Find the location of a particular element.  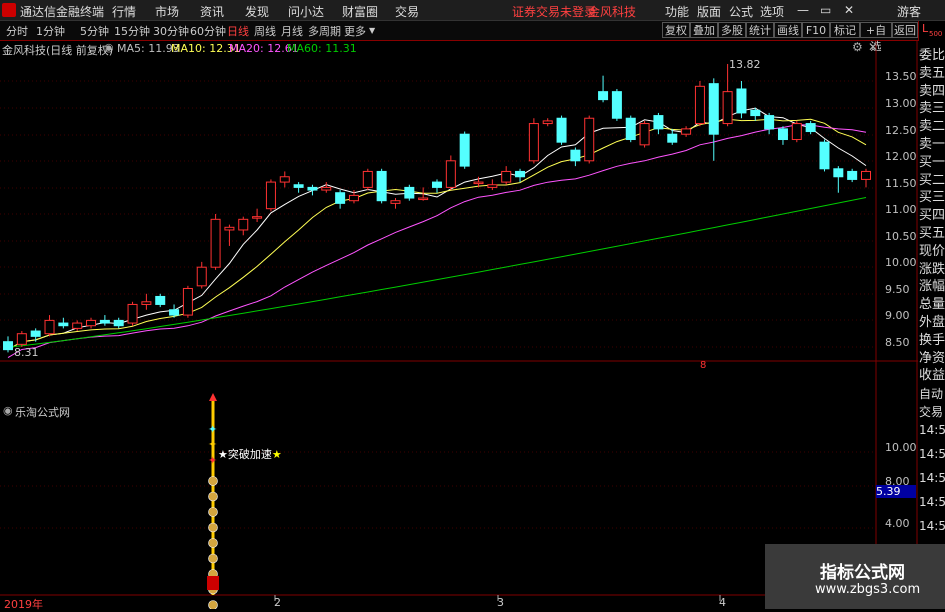

chart-title: 金风科技(日线 前复权) is located at coordinates (58, 50).